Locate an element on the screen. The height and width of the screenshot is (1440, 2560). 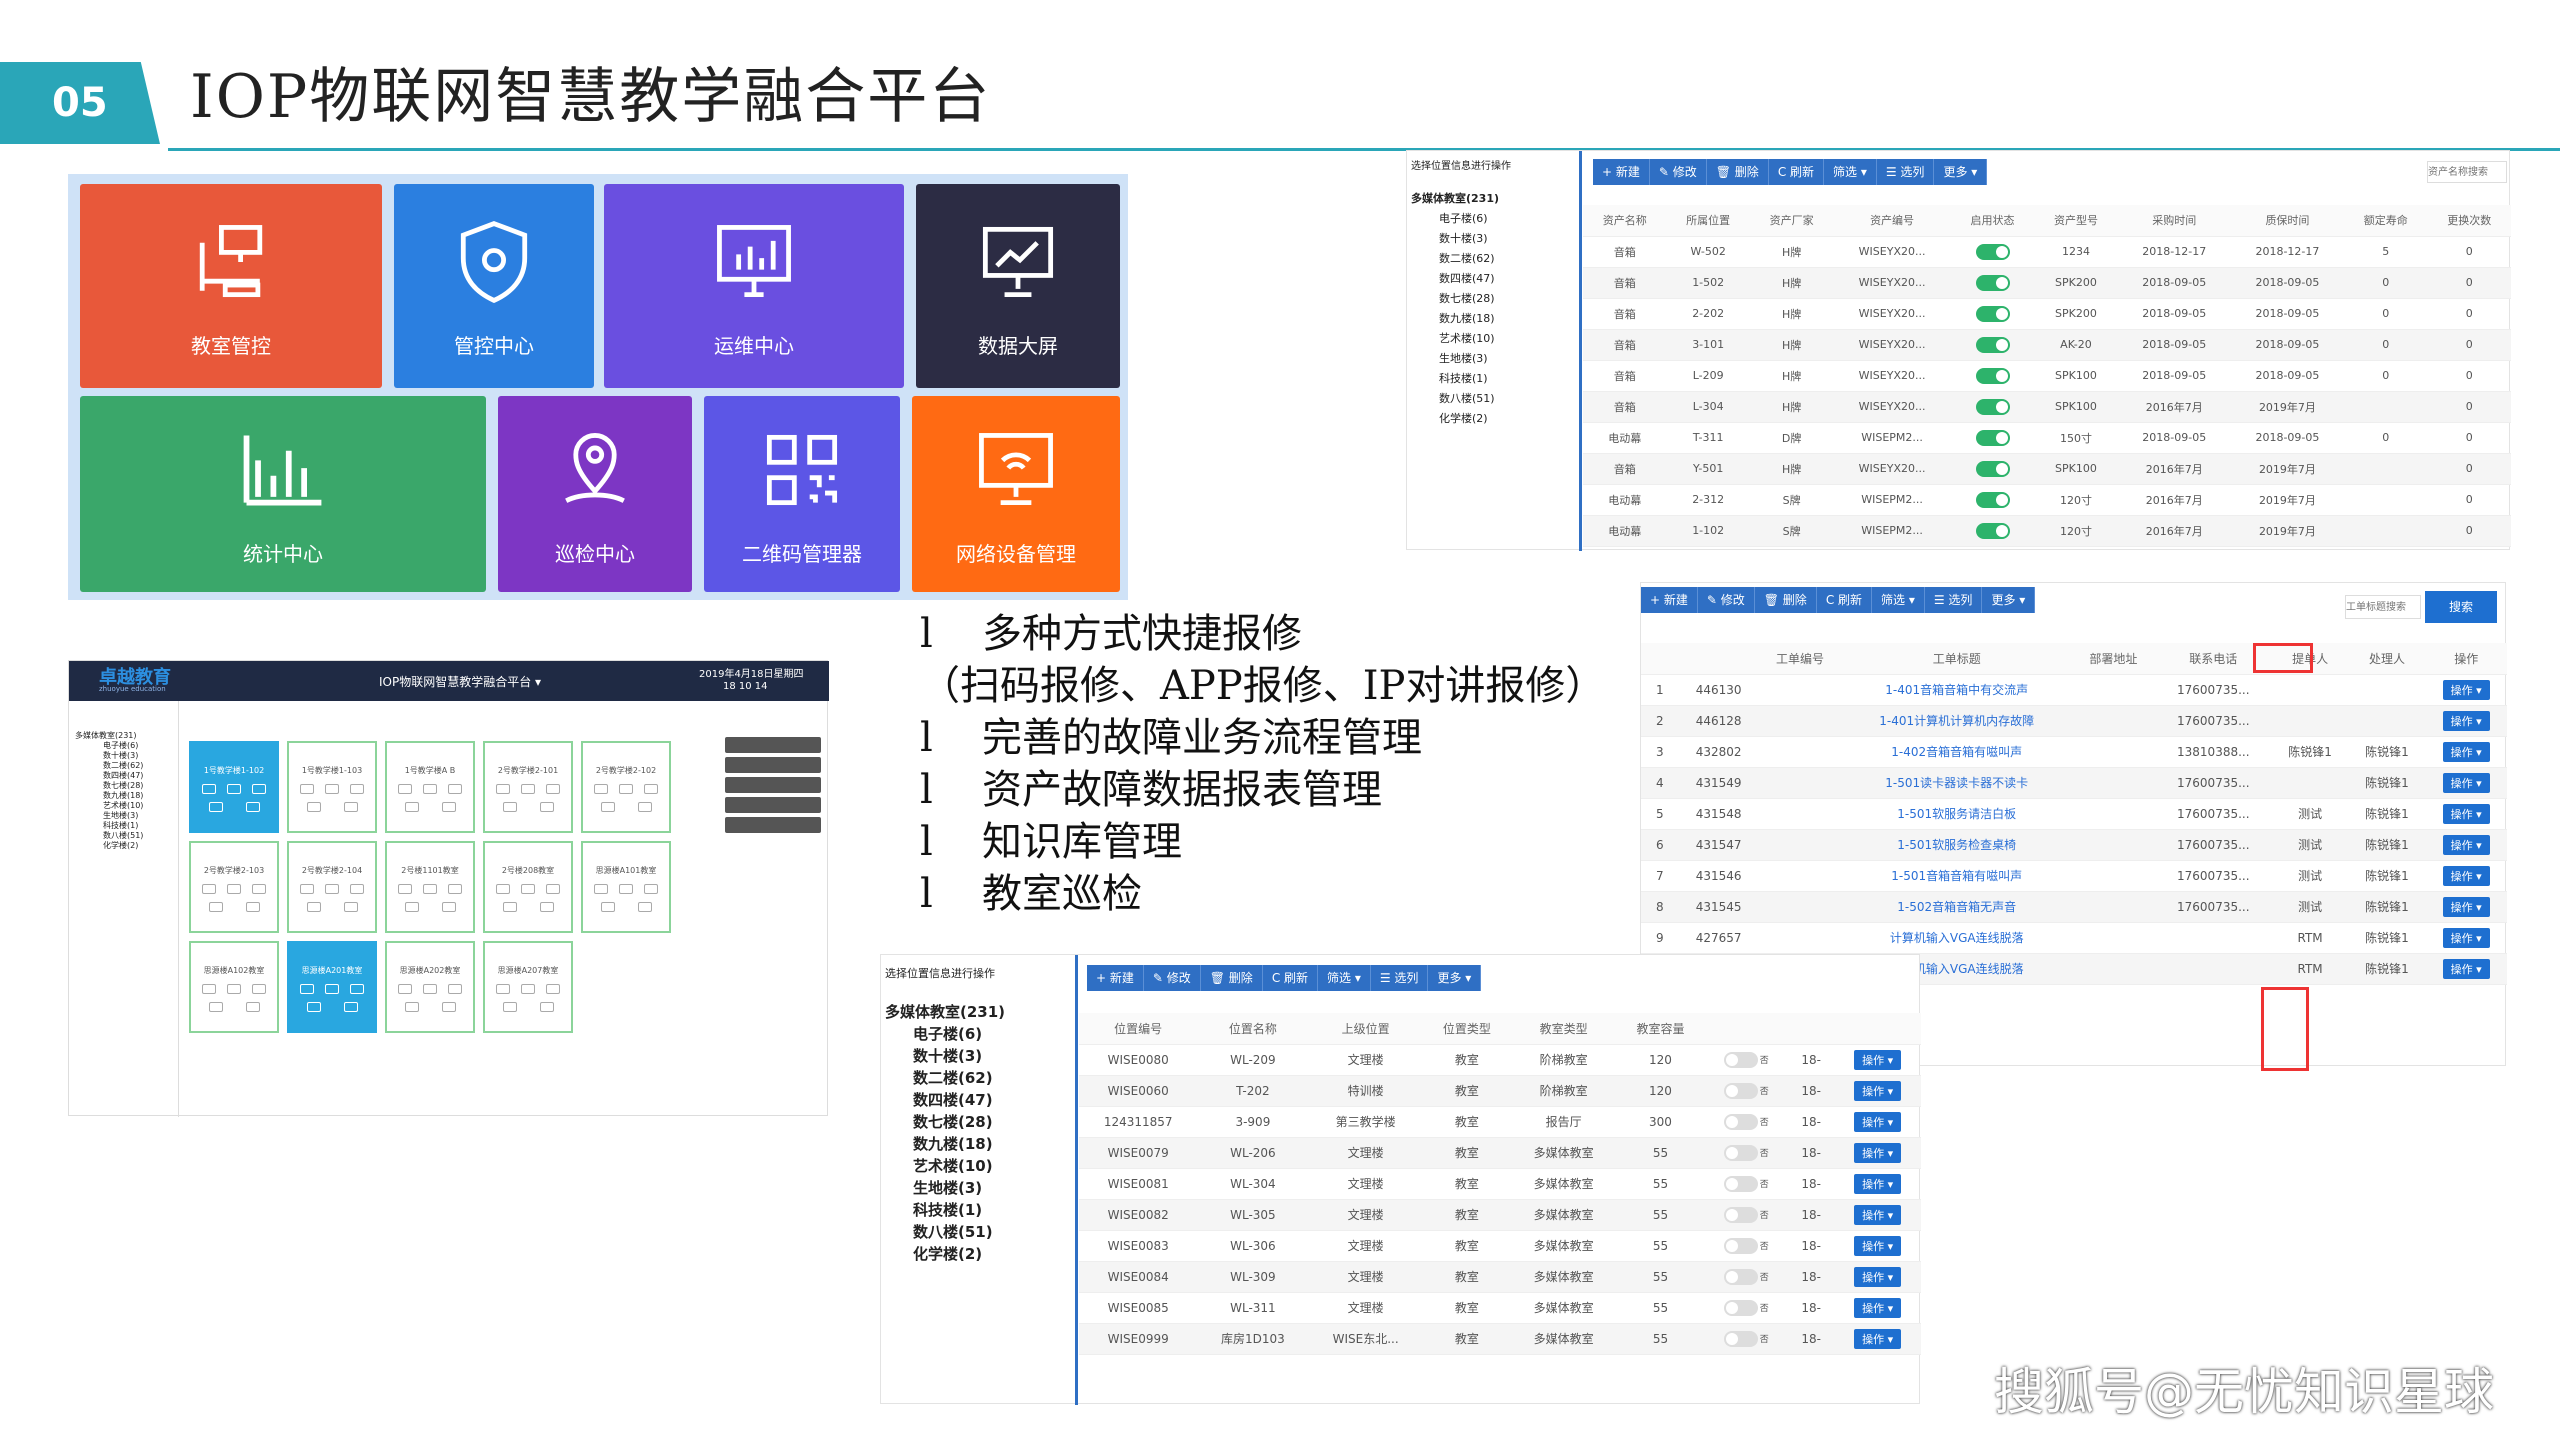
toolbar-button: + 新建 is located at coordinates (1669, 600).